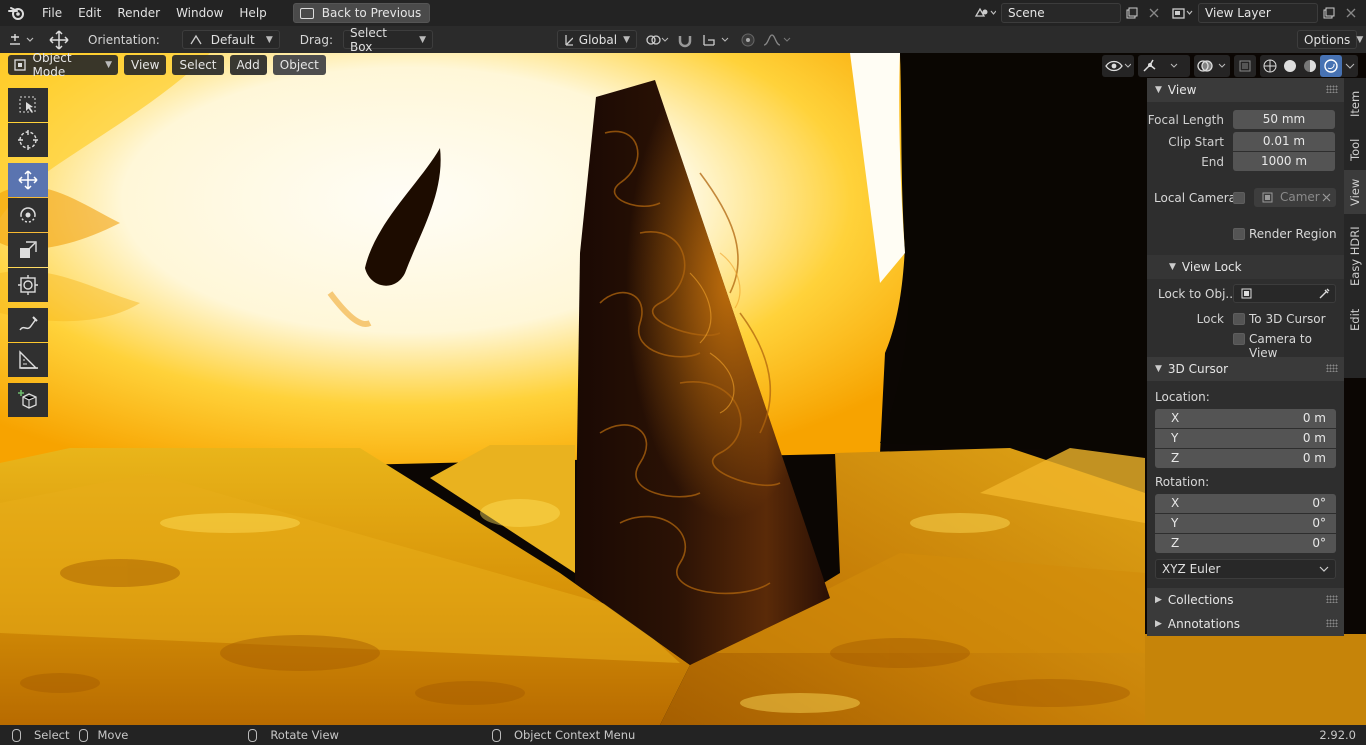 This screenshot has height=745, width=1366. What do you see at coordinates (1245, 66) in the screenshot?
I see `xray-toggle-icon` at bounding box center [1245, 66].